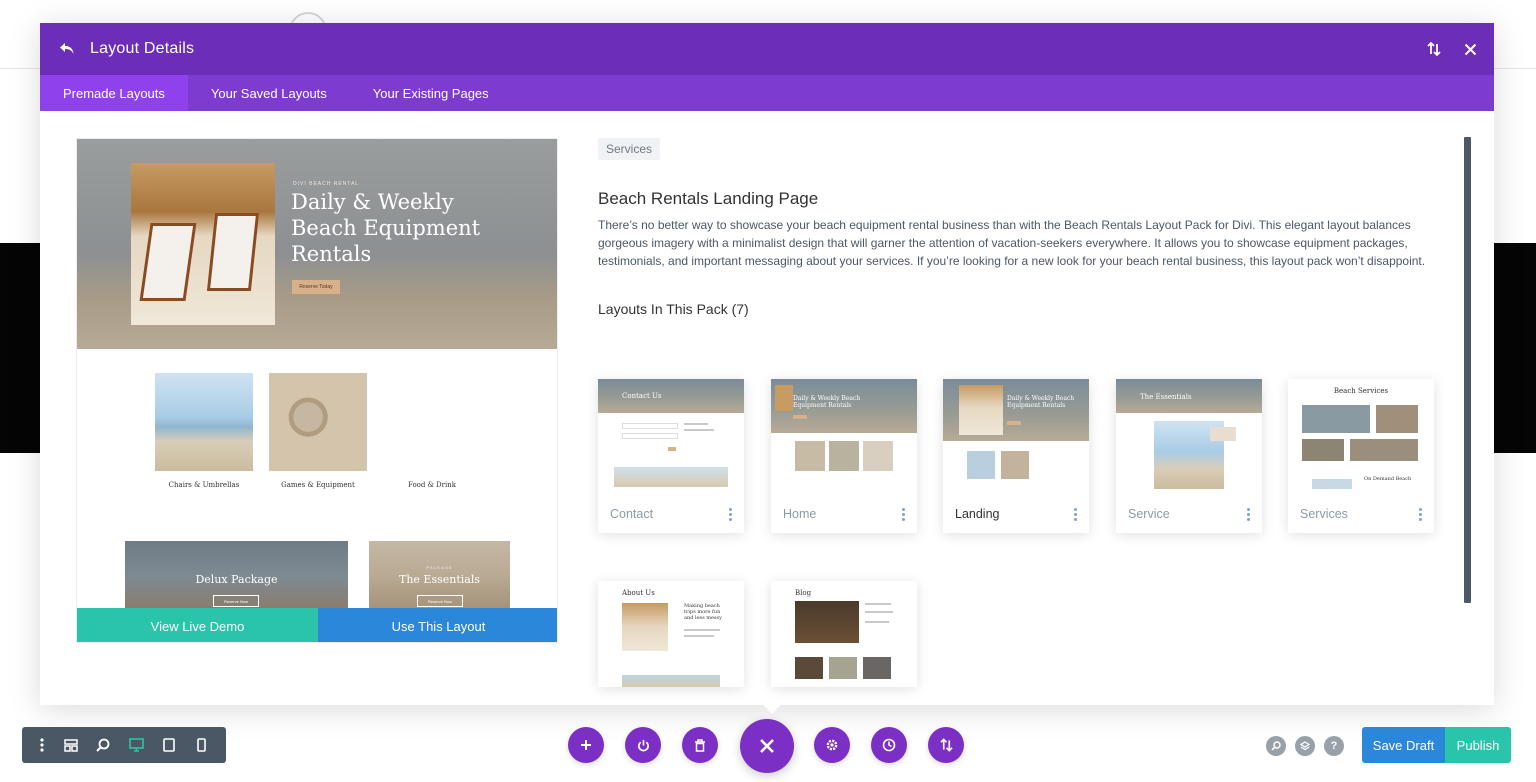 This screenshot has width=1536, height=782. I want to click on preview-package: PACKAGE The Essentials Reserve Now, so click(439, 576).